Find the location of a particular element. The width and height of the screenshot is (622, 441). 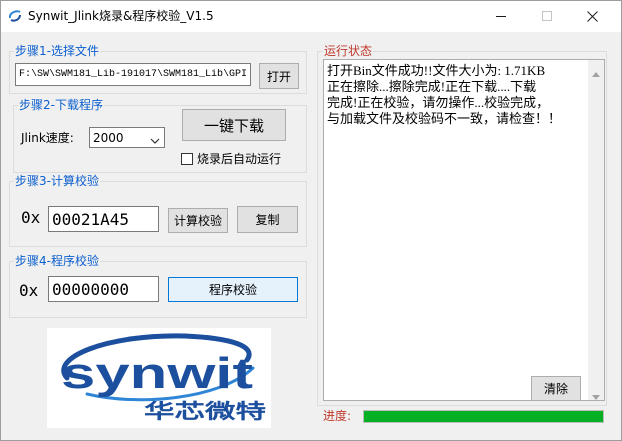

step3-title: 步骤3-计算校验 is located at coordinates (57, 181).